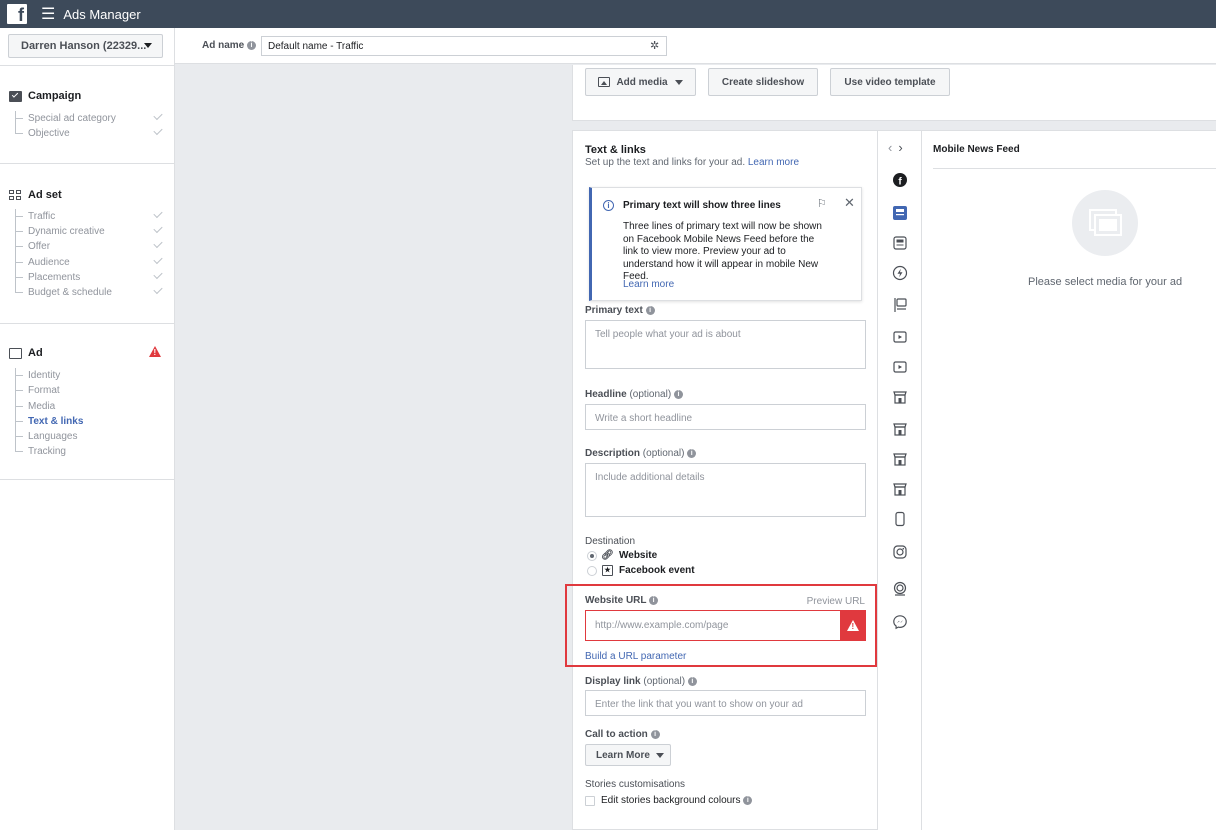 The image size is (1216, 830). What do you see at coordinates (721, 625) in the screenshot?
I see `website-url-highlight` at bounding box center [721, 625].